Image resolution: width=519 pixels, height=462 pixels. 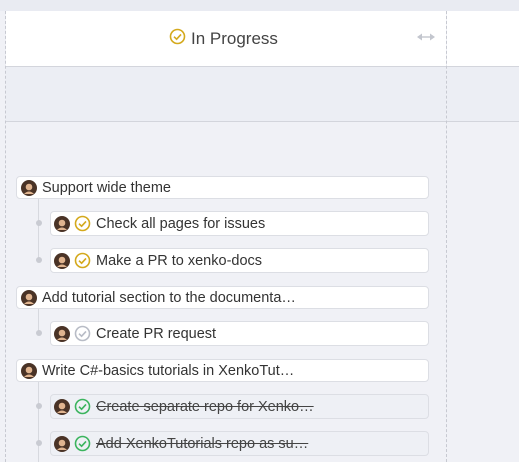 I want to click on task-card: Check all pages for issues, so click(x=239, y=223).